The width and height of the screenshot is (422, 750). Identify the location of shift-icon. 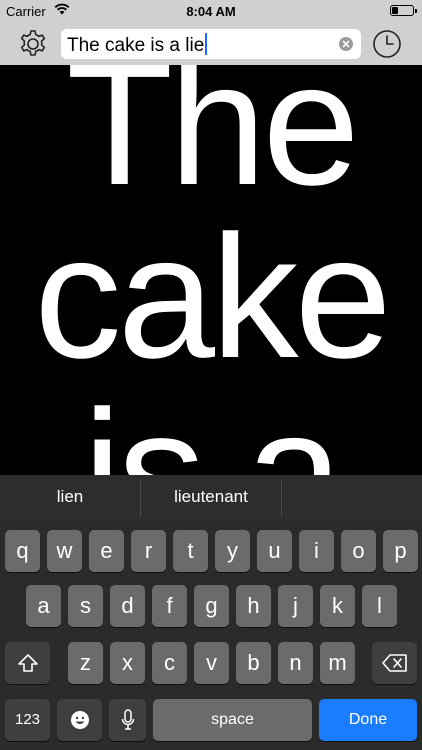
(27, 663).